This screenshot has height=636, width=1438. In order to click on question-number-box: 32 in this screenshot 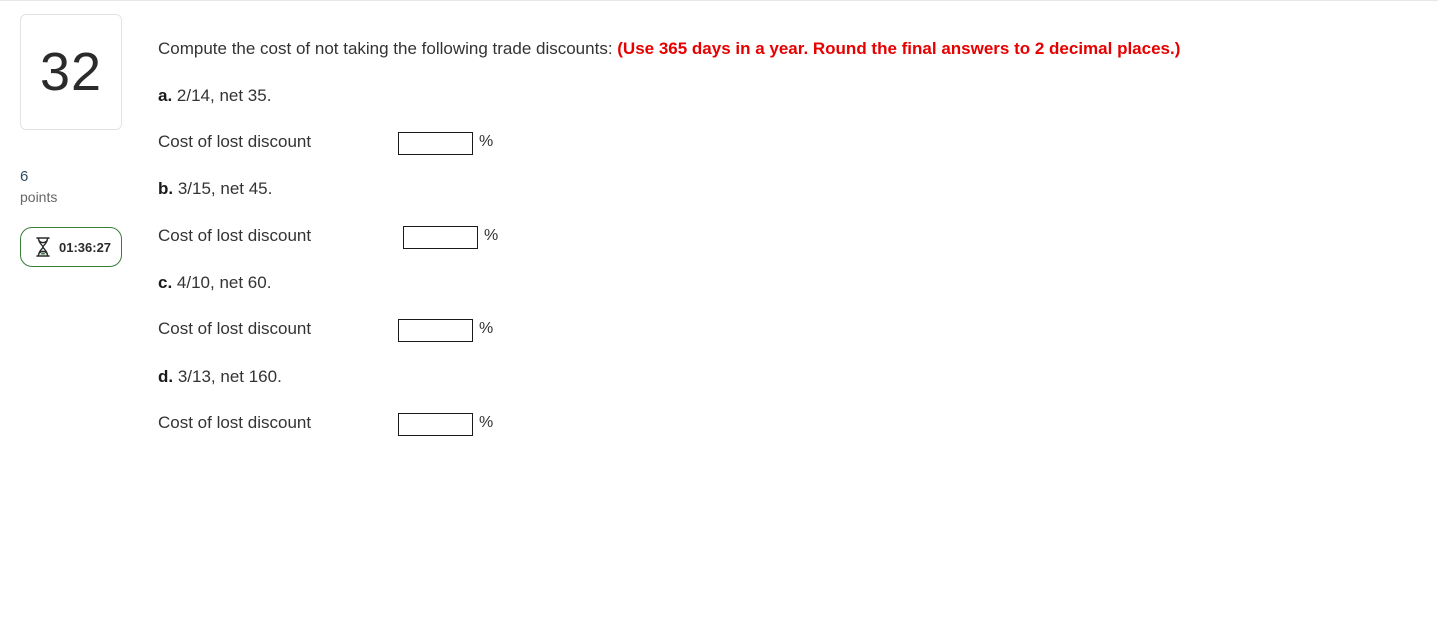, I will do `click(71, 72)`.